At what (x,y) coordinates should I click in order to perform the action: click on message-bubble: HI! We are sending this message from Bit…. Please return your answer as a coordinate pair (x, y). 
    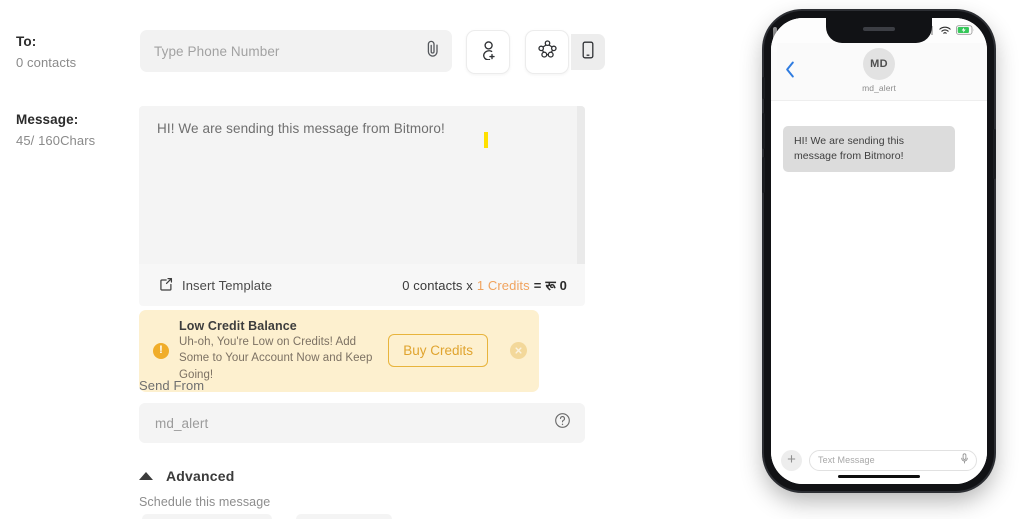
    Looking at the image, I should click on (869, 149).